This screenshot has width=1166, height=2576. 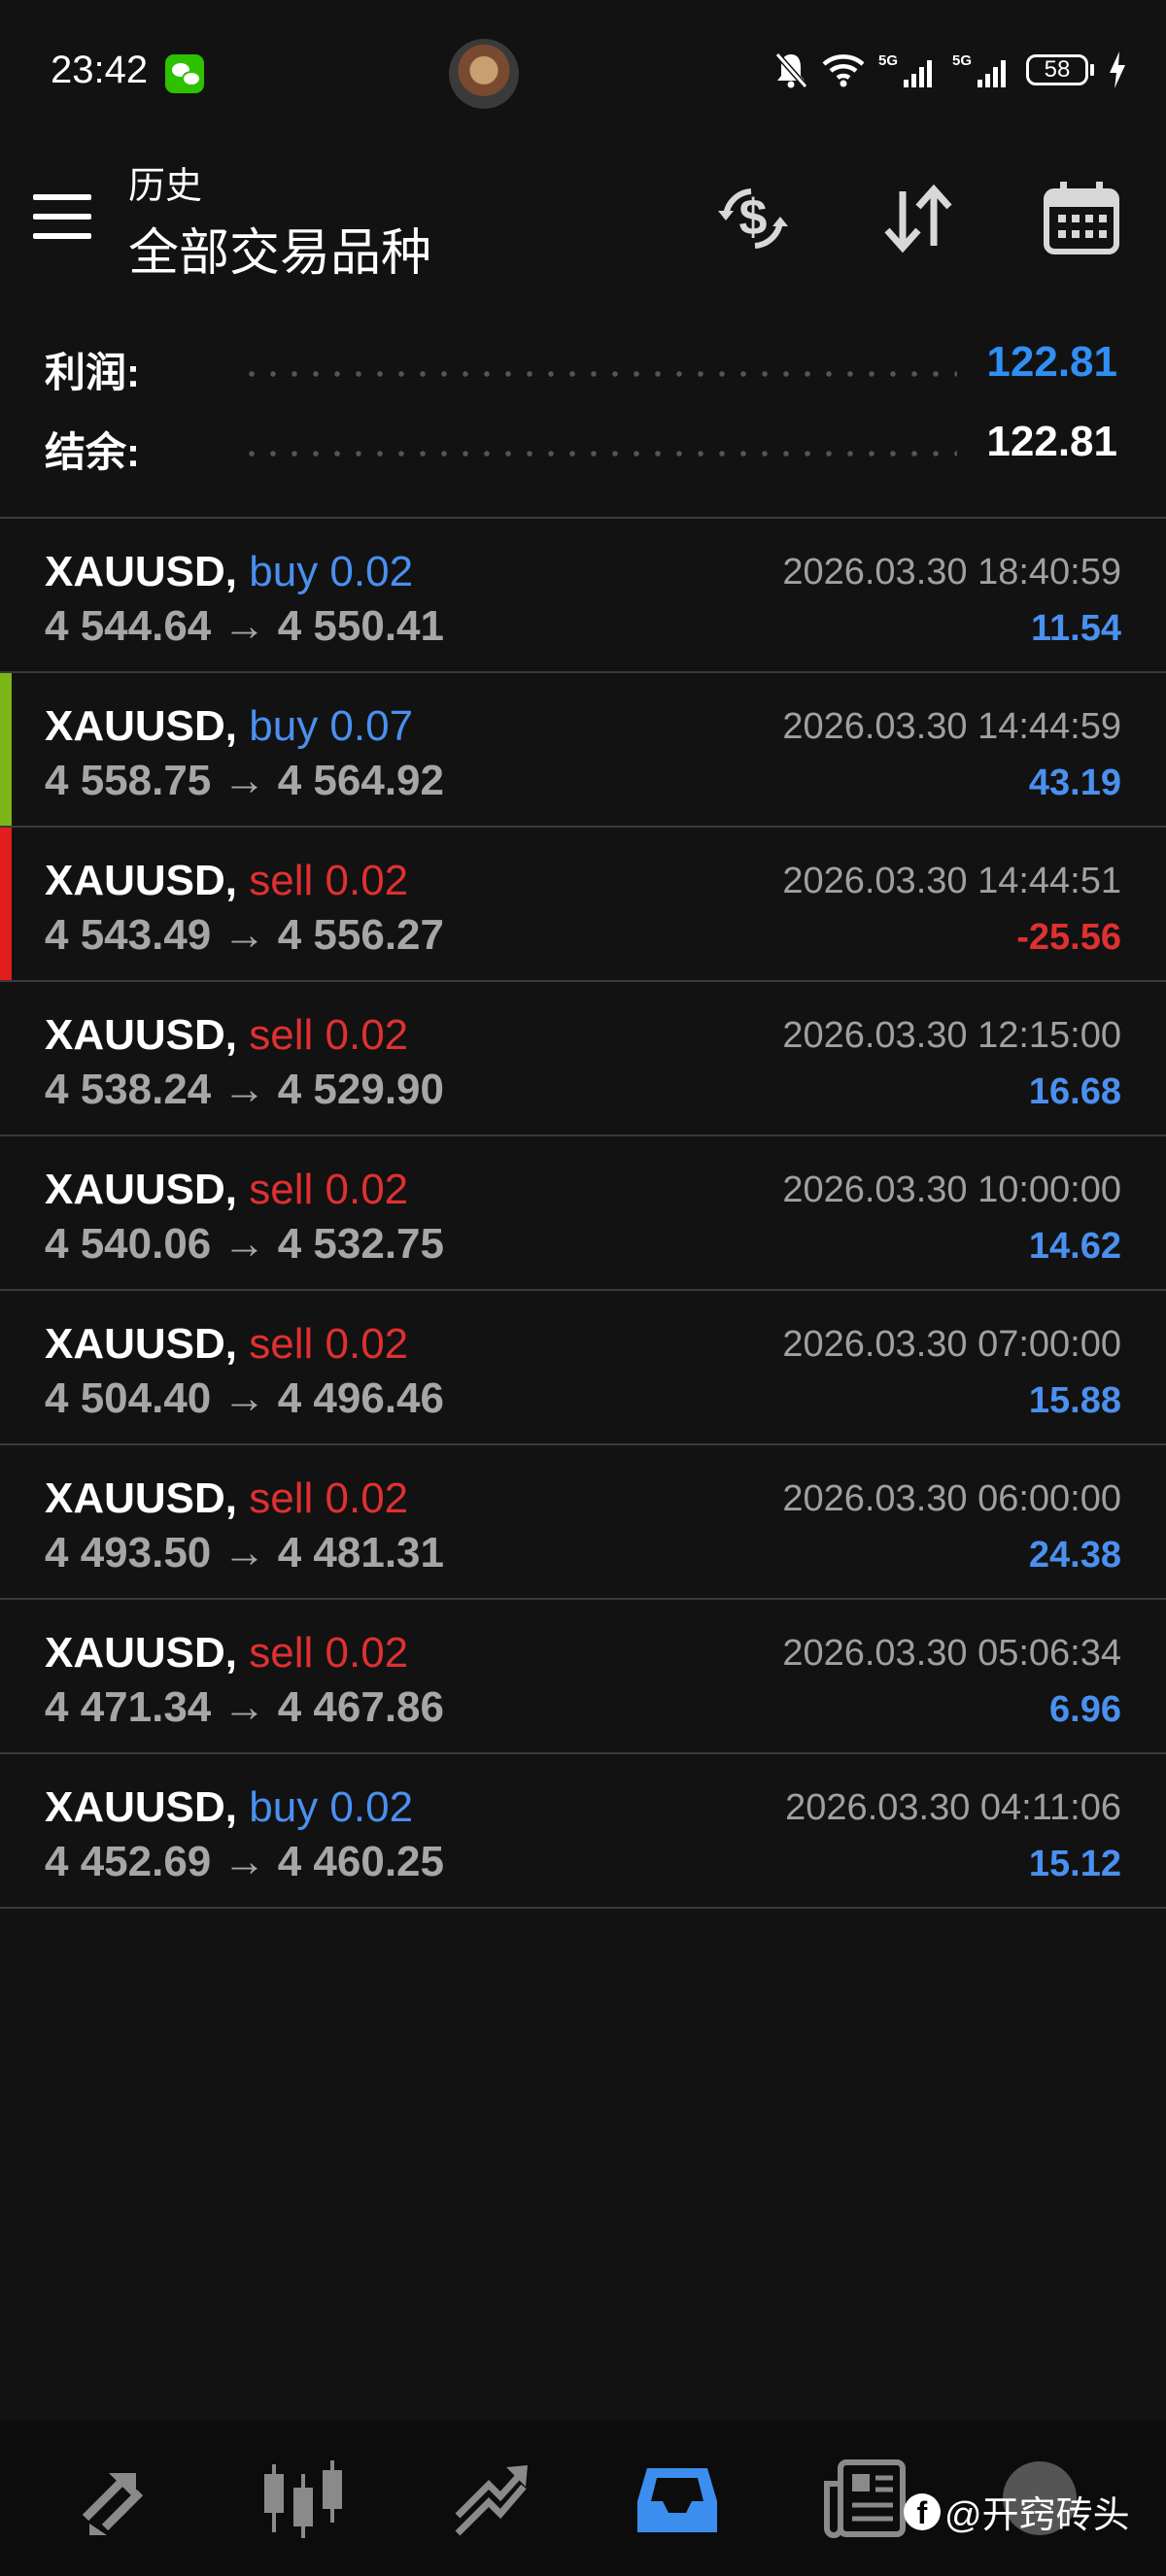 I want to click on status-bar: 23:42 5G 5G 58, so click(x=583, y=73).